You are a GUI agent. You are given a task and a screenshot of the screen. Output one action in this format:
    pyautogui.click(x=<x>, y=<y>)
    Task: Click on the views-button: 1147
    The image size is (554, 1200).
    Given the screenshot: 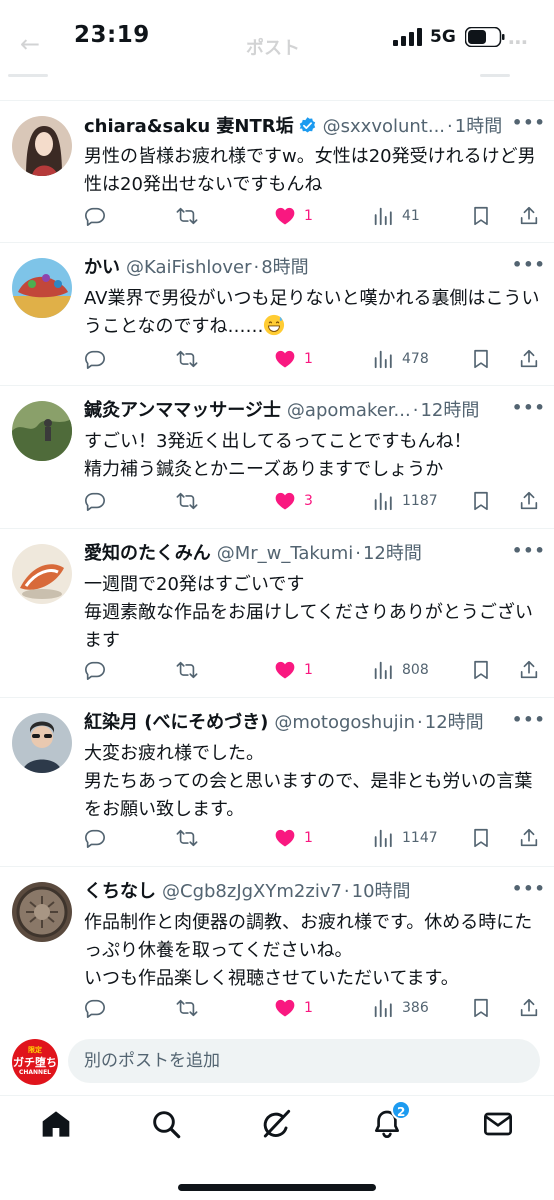 What is the action you would take?
    pyautogui.click(x=405, y=838)
    